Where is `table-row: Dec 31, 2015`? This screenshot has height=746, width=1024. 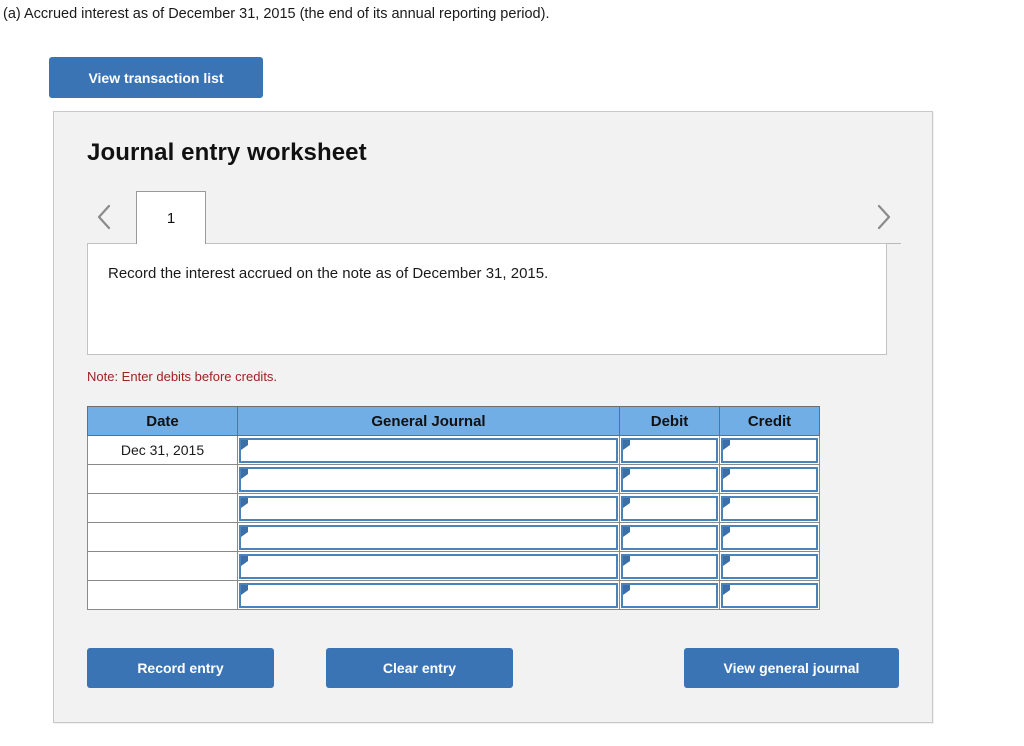
table-row: Dec 31, 2015 is located at coordinates (453, 450).